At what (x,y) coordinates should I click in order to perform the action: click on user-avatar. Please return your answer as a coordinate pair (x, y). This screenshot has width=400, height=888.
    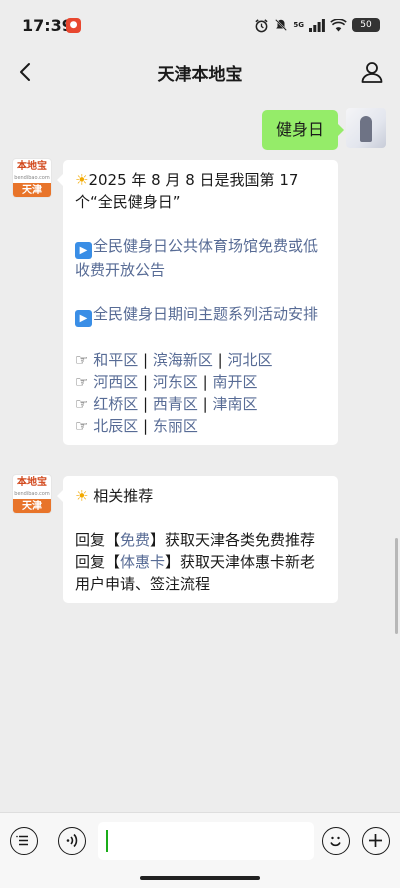
    Looking at the image, I should click on (366, 128).